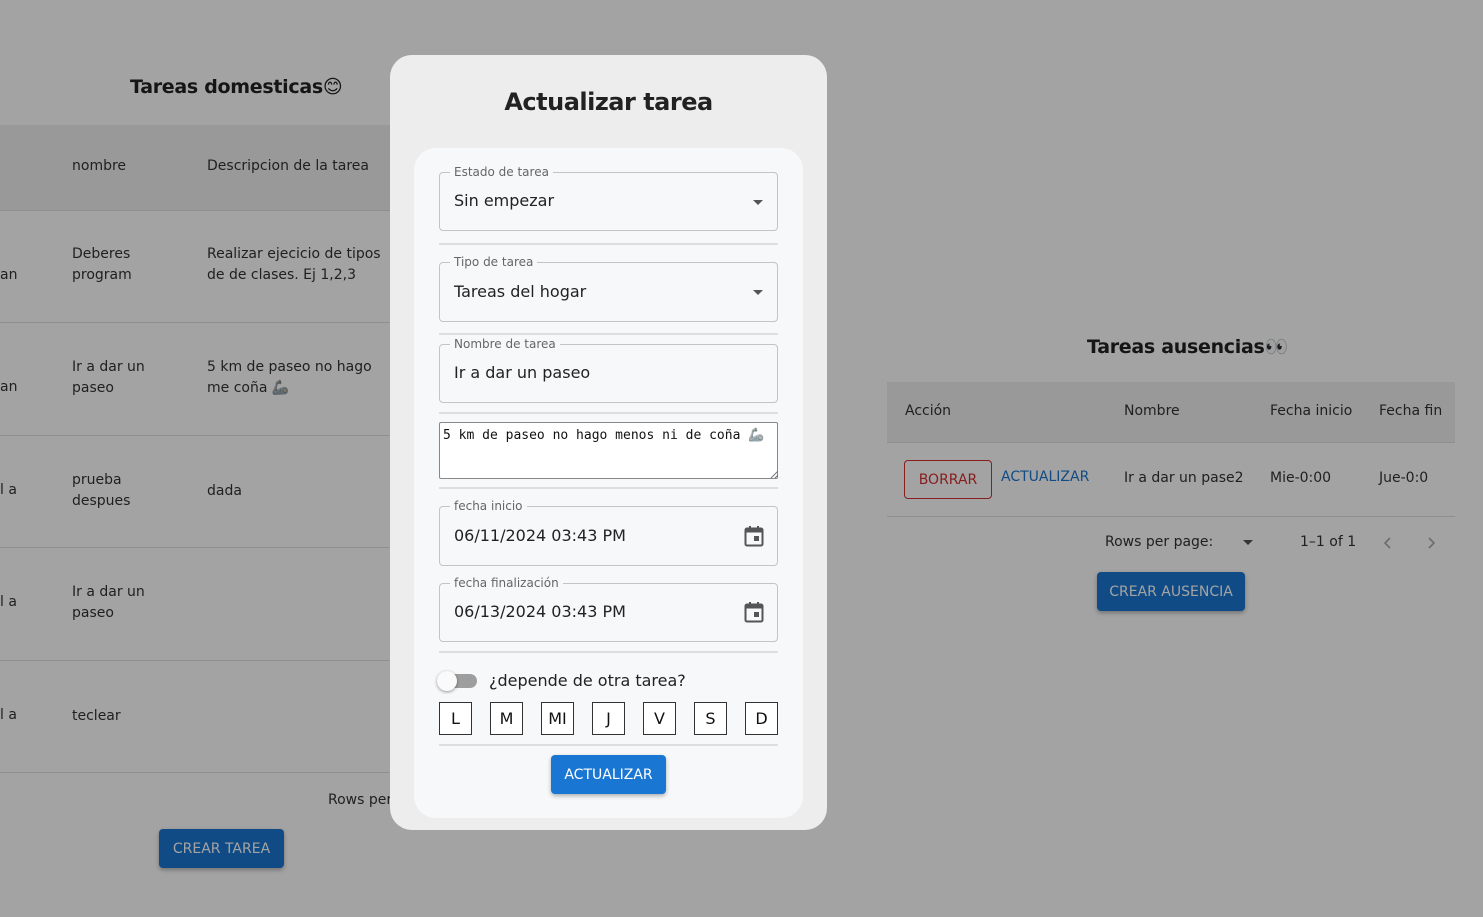  What do you see at coordinates (608, 288) in the screenshot?
I see `tipo-select: Tipo de tarea Tareas del hogar` at bounding box center [608, 288].